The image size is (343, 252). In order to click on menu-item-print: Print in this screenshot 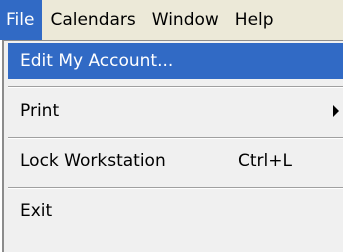, I will do `click(175, 111)`.